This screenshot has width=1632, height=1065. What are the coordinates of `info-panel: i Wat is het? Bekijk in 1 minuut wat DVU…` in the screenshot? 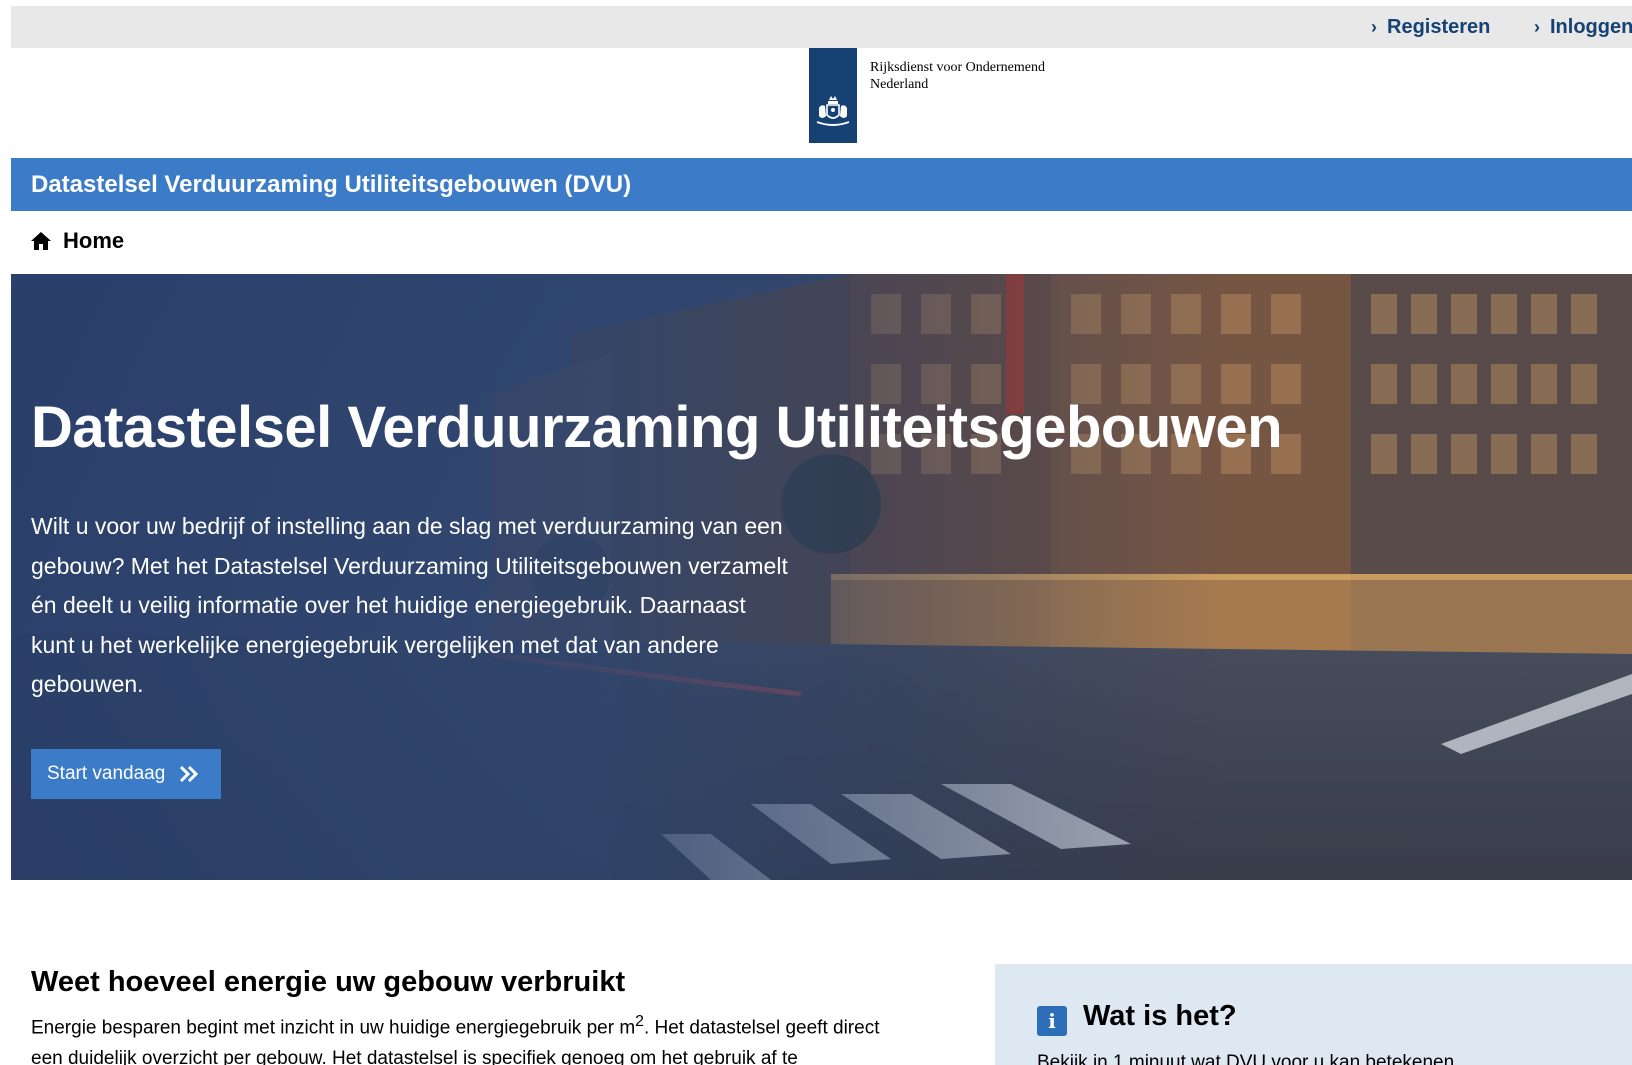 It's located at (1313, 1014).